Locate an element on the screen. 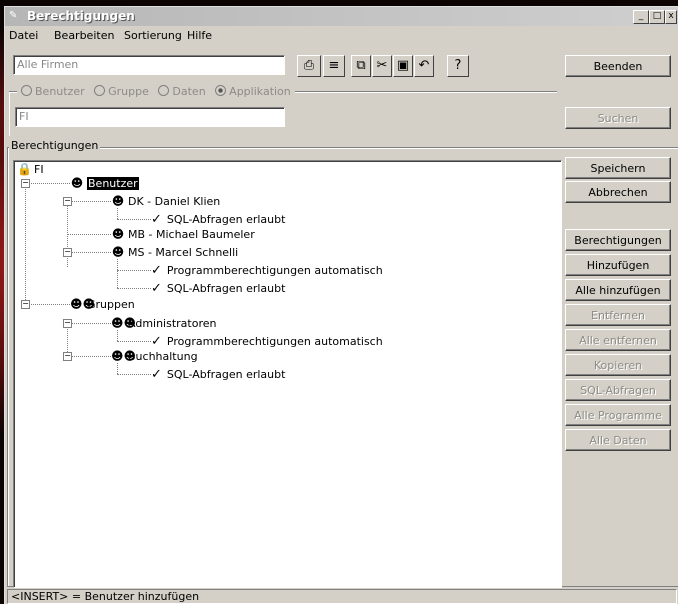  berechtigungen-group-label: Berechtigungen is located at coordinates (55, 145).